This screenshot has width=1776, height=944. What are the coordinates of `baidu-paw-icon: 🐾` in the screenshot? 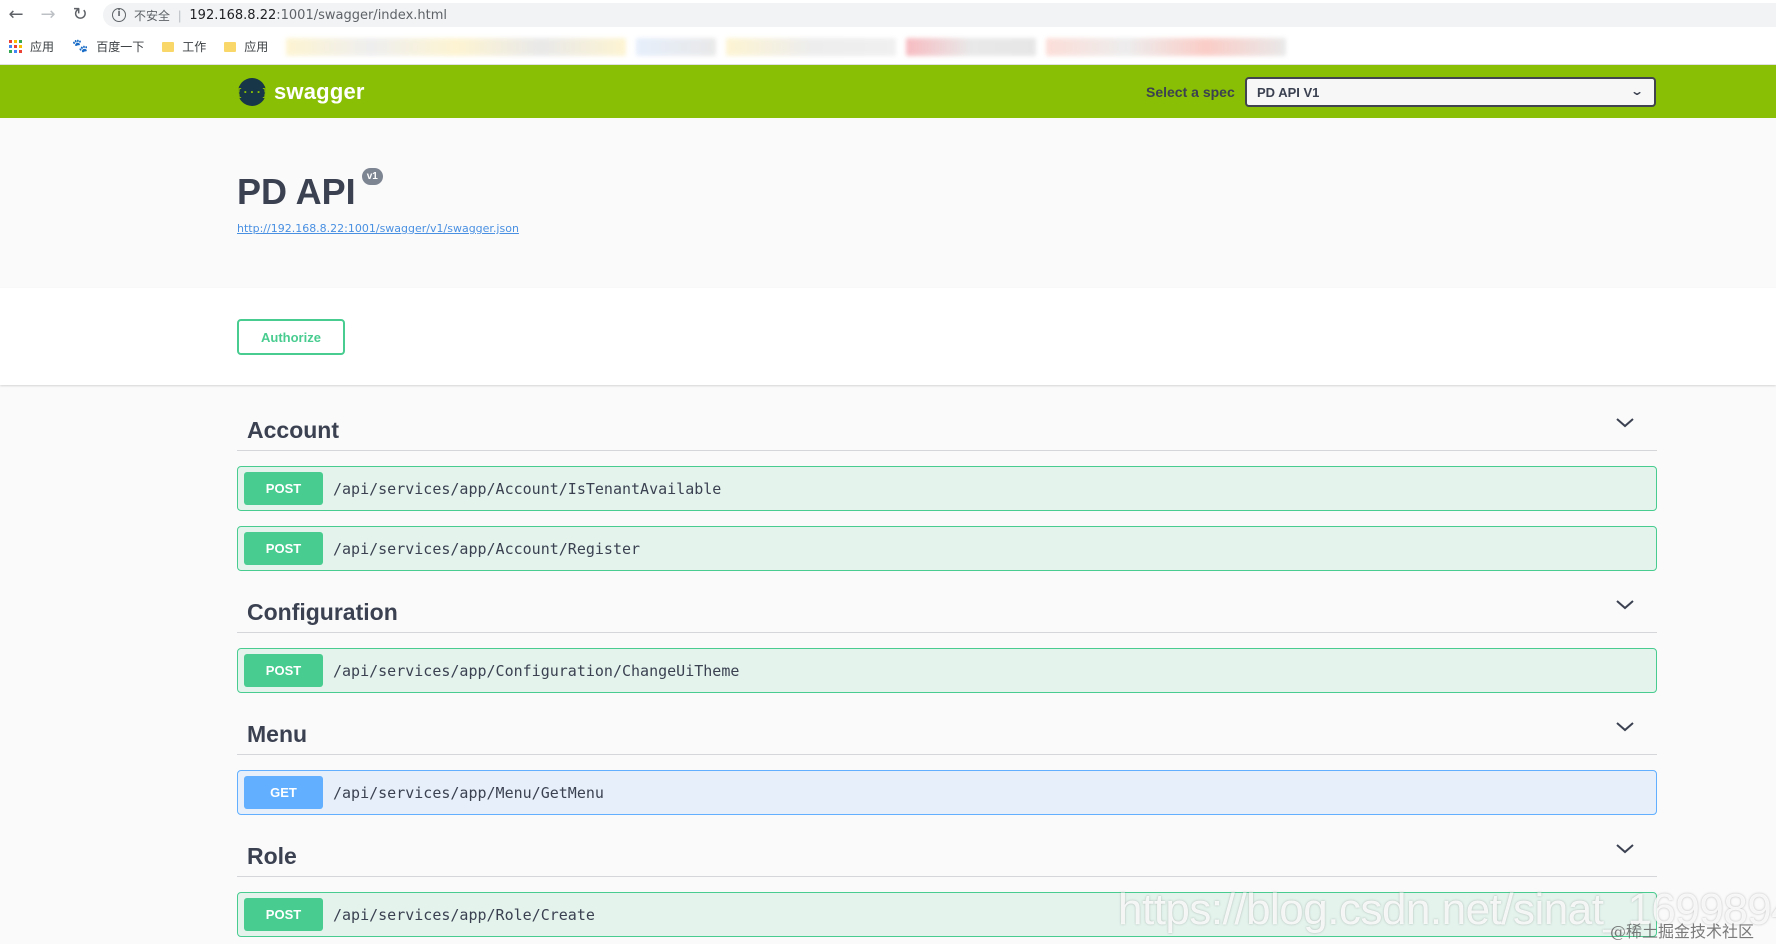 It's located at (80, 46).